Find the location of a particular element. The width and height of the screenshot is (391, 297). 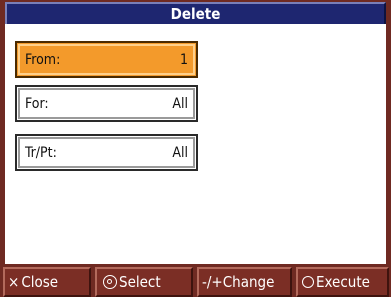

select-button: Select is located at coordinates (144, 282).